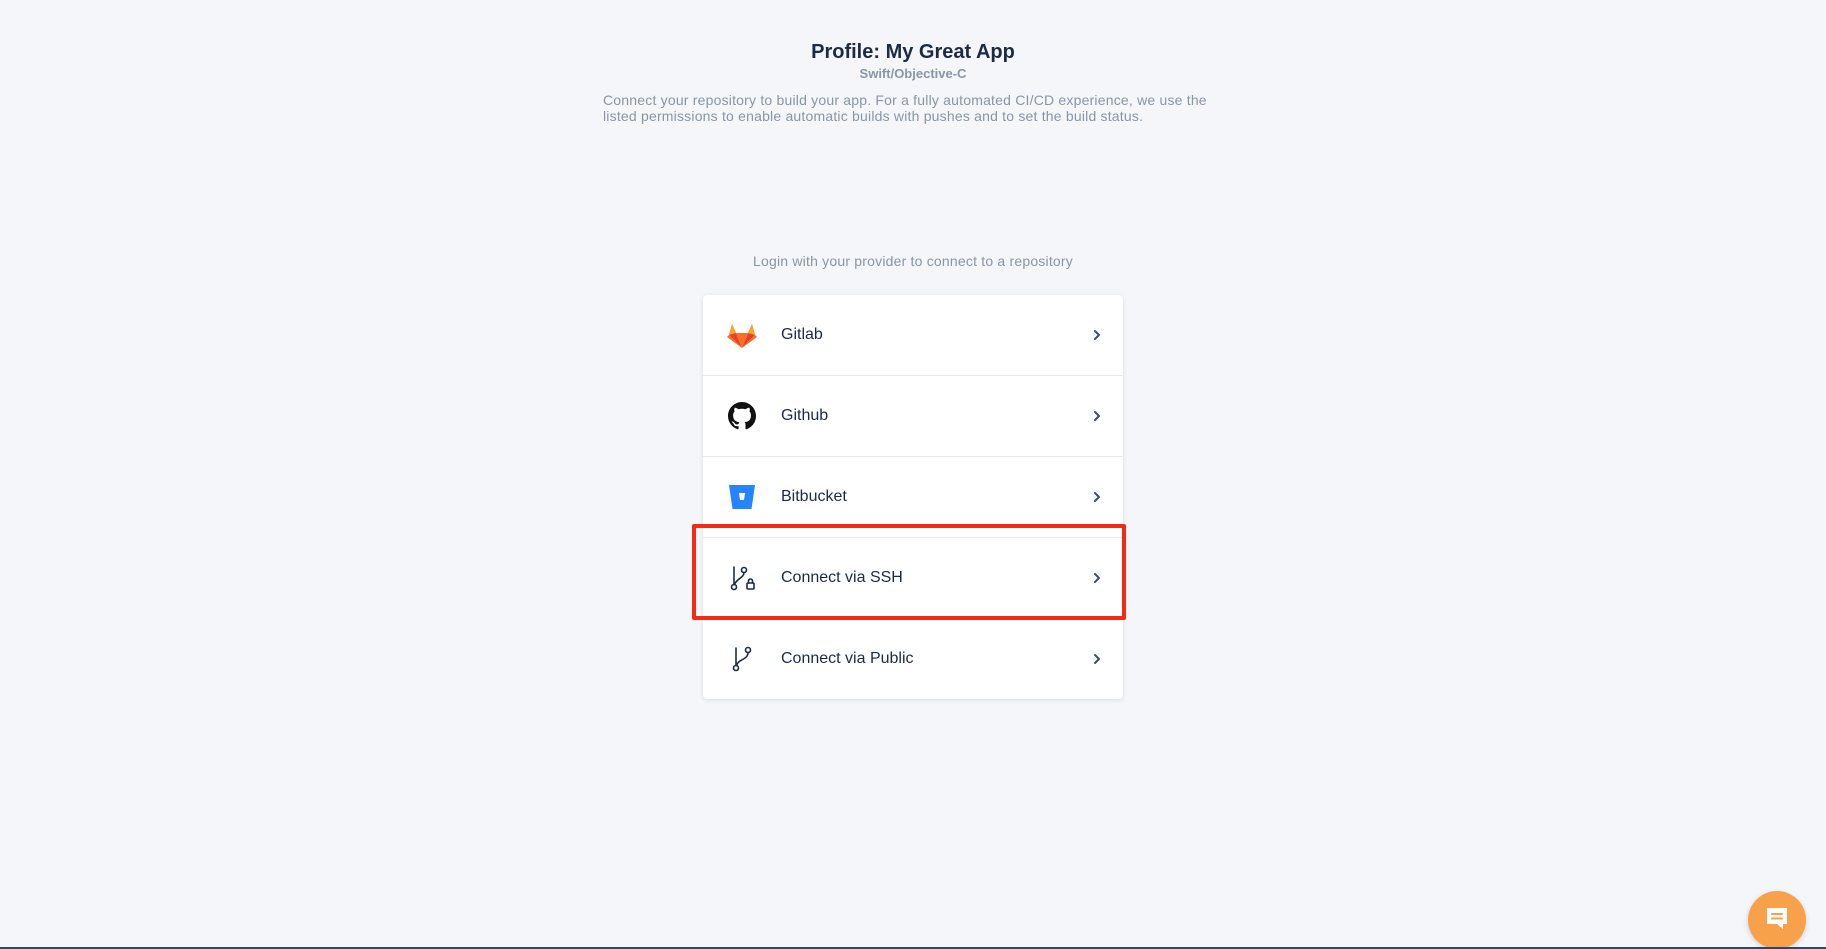  Describe the element at coordinates (742, 497) in the screenshot. I see `bitbucket-icon` at that location.